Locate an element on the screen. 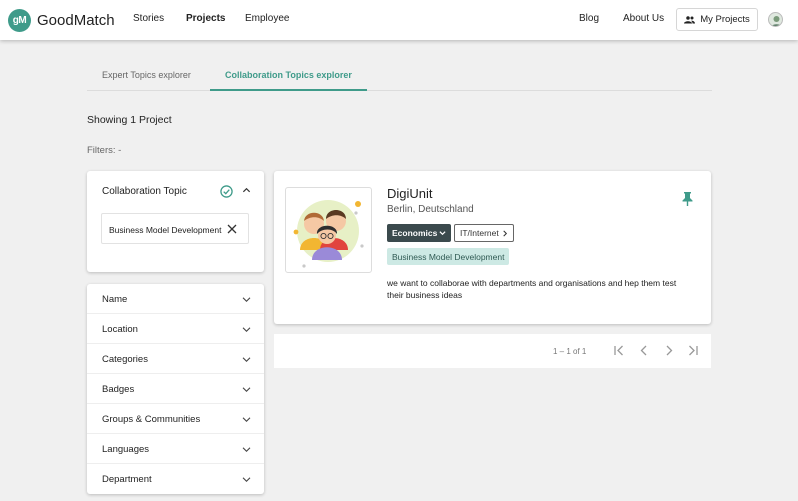 The height and width of the screenshot is (501, 798). filter-groups-communities: Groups & Communities is located at coordinates (175, 419).